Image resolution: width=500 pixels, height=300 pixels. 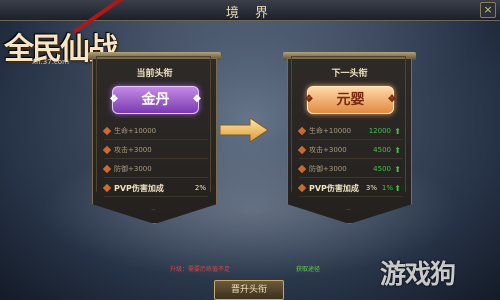 I want to click on stat-row: 生命+10000, so click(x=155, y=132).